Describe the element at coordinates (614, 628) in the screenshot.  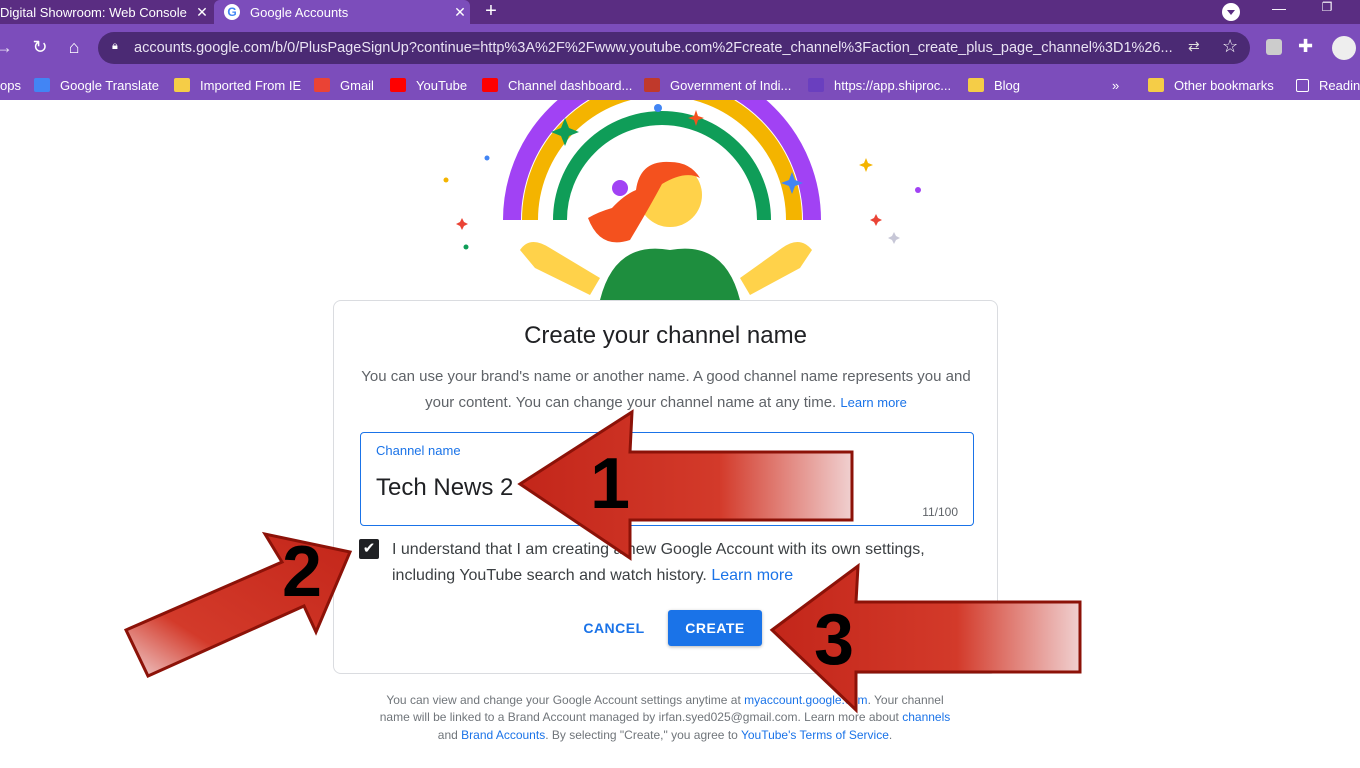
I see `cancel-button: CANCEL` at that location.